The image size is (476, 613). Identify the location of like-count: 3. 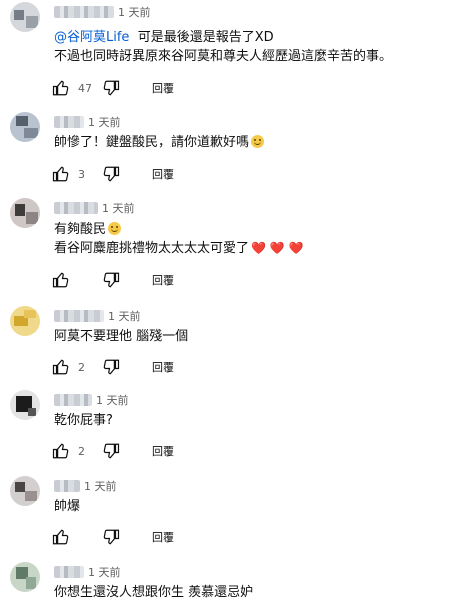
(81, 174).